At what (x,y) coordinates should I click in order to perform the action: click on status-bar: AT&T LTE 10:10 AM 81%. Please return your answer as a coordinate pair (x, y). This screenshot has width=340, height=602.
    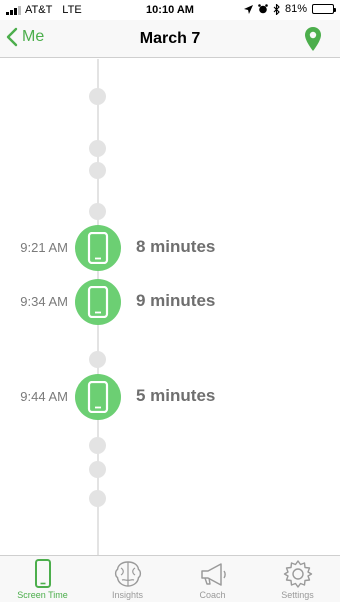
    Looking at the image, I should click on (170, 10).